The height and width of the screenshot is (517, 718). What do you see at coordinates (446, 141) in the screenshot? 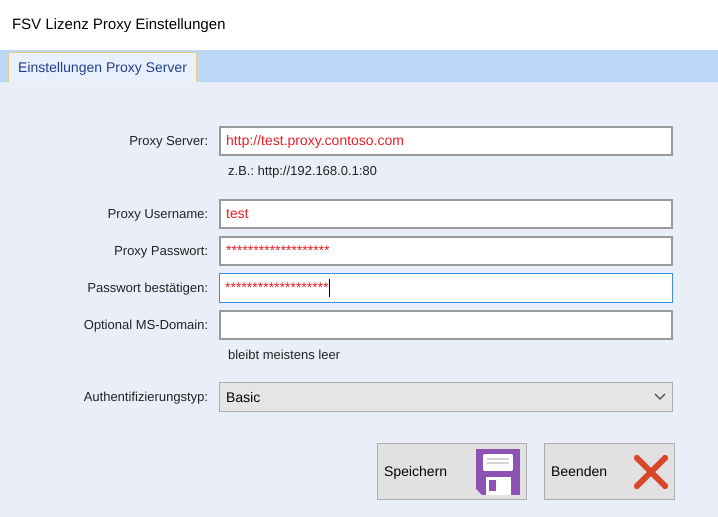
I see `input-field: http://test.proxy.contoso.com` at bounding box center [446, 141].